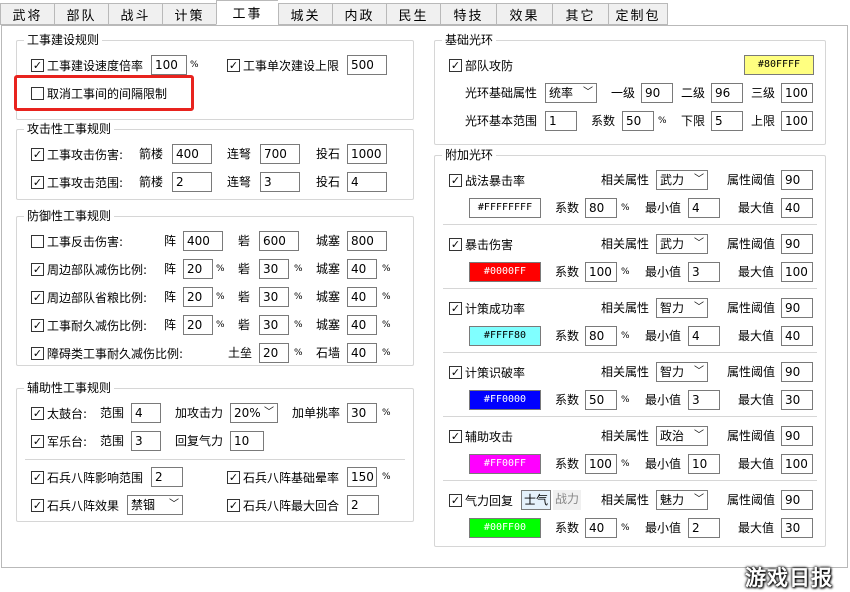 The image size is (850, 592). What do you see at coordinates (77, 241) in the screenshot?
I see `counter-damage-checkbox: 工事反击伤害:` at bounding box center [77, 241].